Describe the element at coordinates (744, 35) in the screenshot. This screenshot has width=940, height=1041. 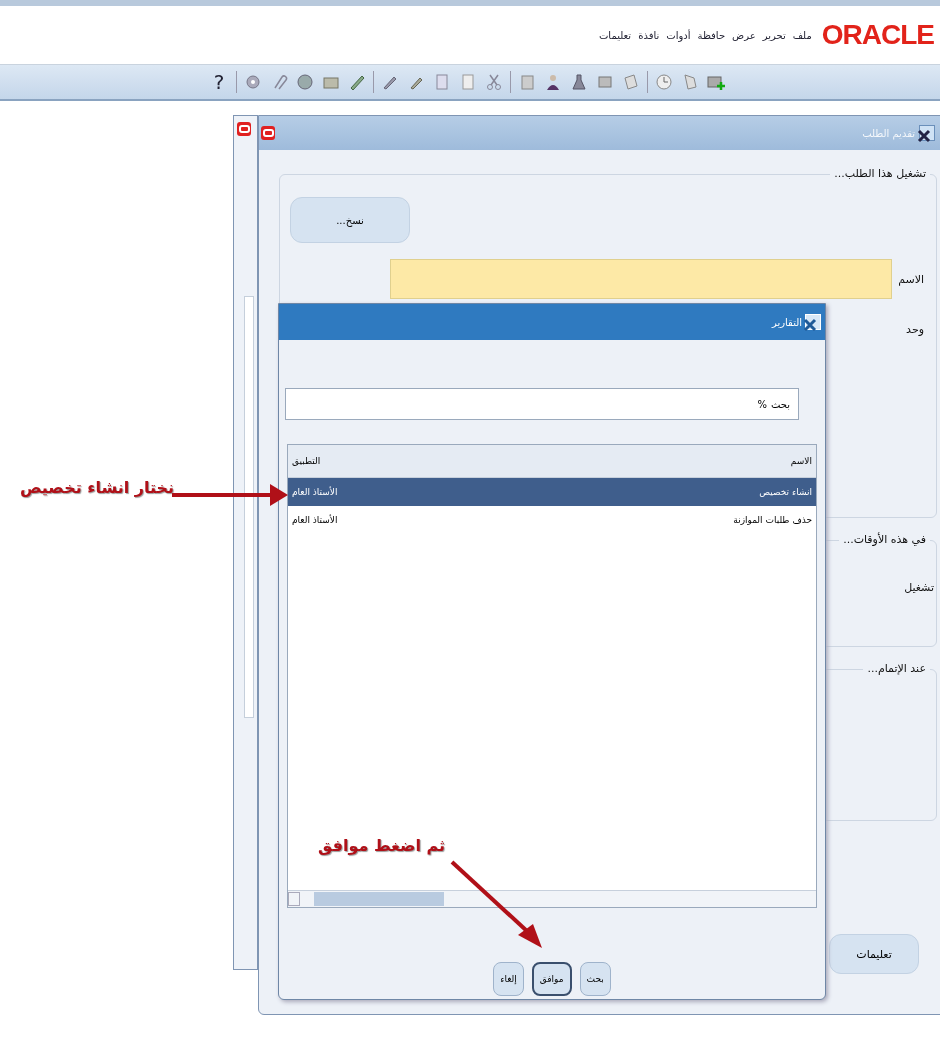
I see `menu-item: عرض` at that location.